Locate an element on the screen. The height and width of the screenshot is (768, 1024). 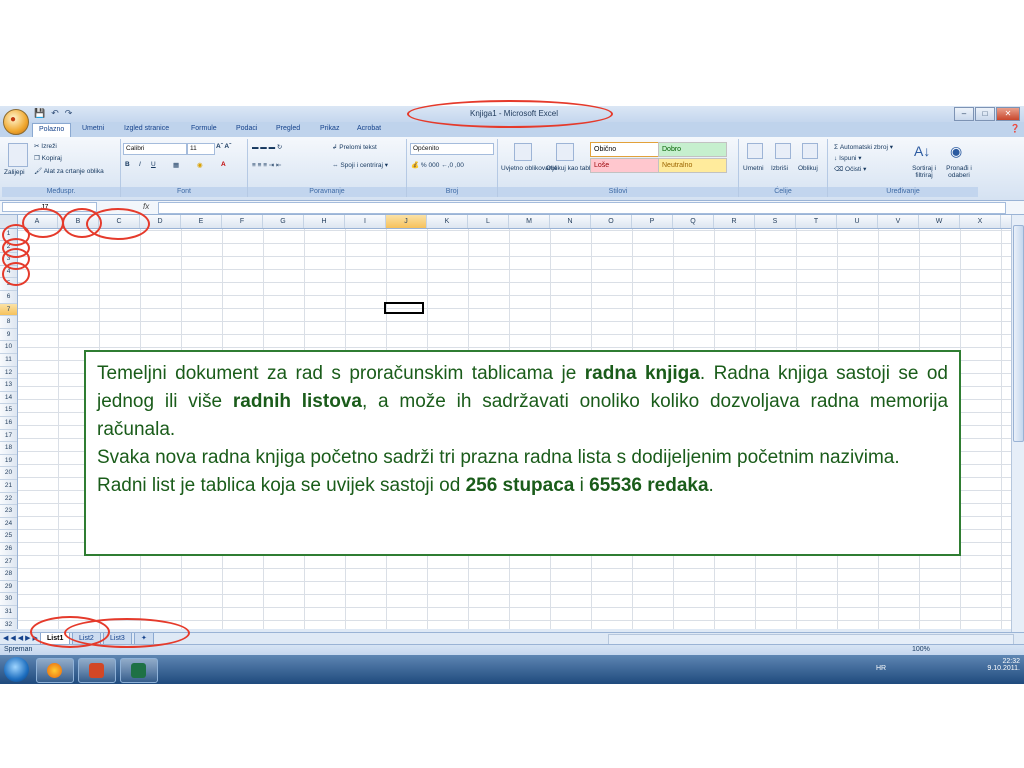
column-header-q: Q is located at coordinates (693, 221).